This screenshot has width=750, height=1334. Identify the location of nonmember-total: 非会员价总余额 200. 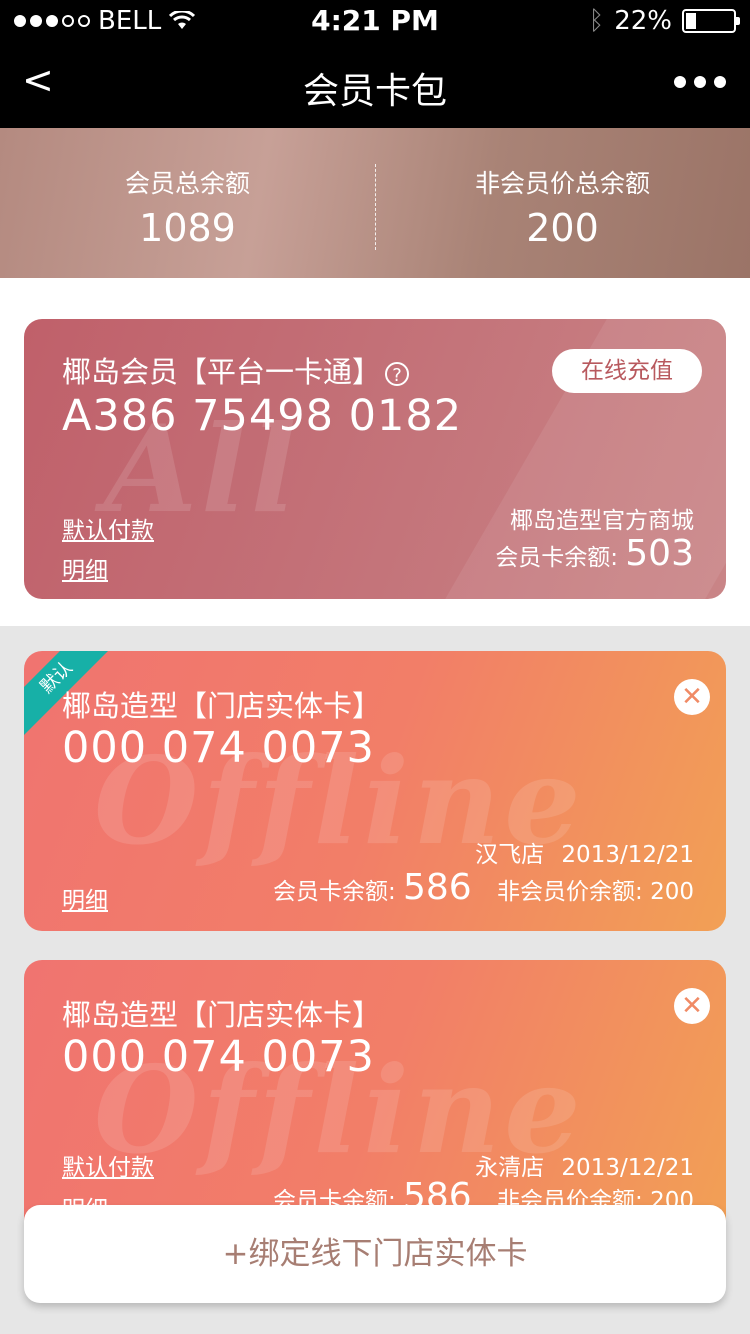
(562, 207).